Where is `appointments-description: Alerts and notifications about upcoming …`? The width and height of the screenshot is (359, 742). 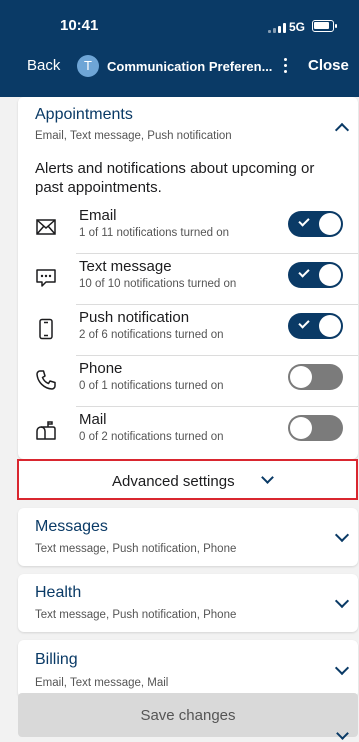
appointments-description: Alerts and notifications about upcoming … is located at coordinates (175, 178).